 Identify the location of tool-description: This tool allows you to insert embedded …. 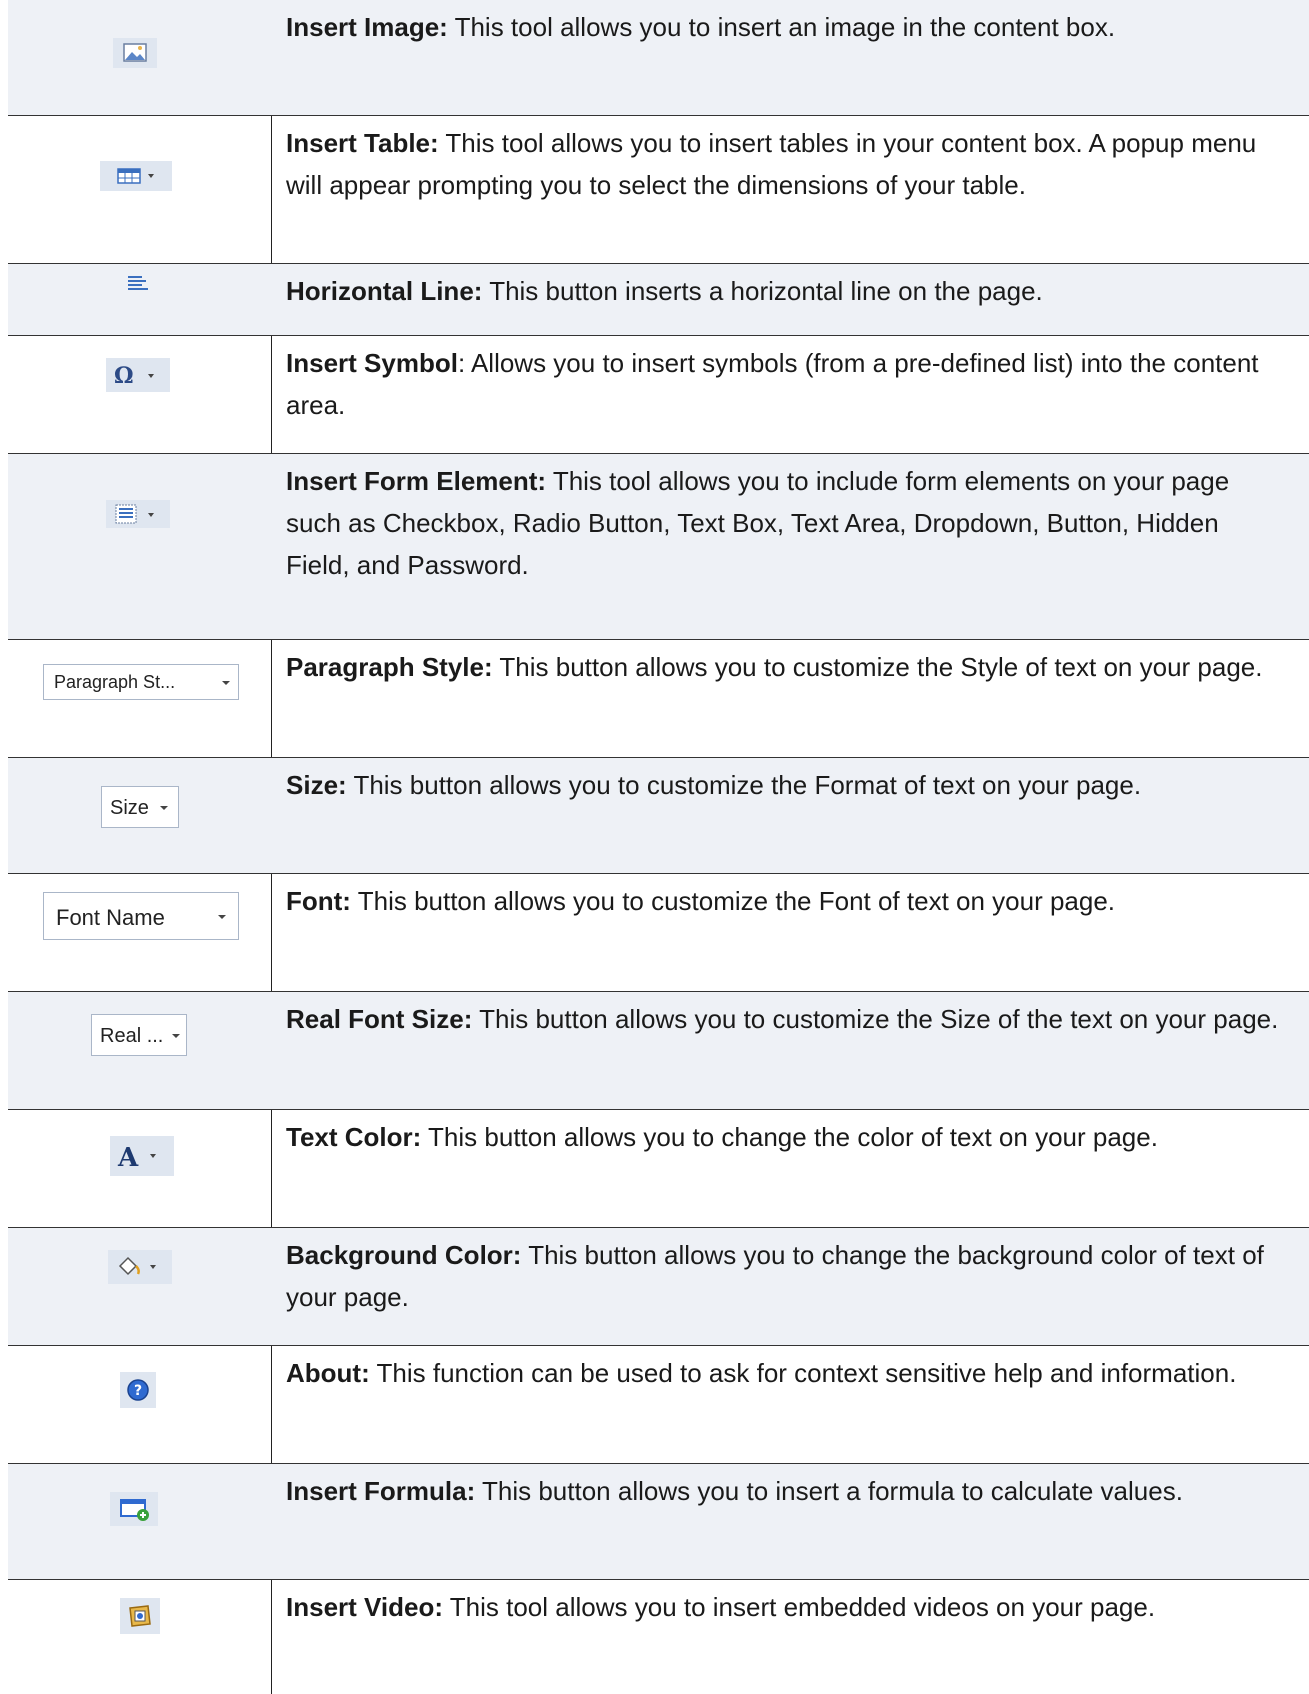
(799, 1607).